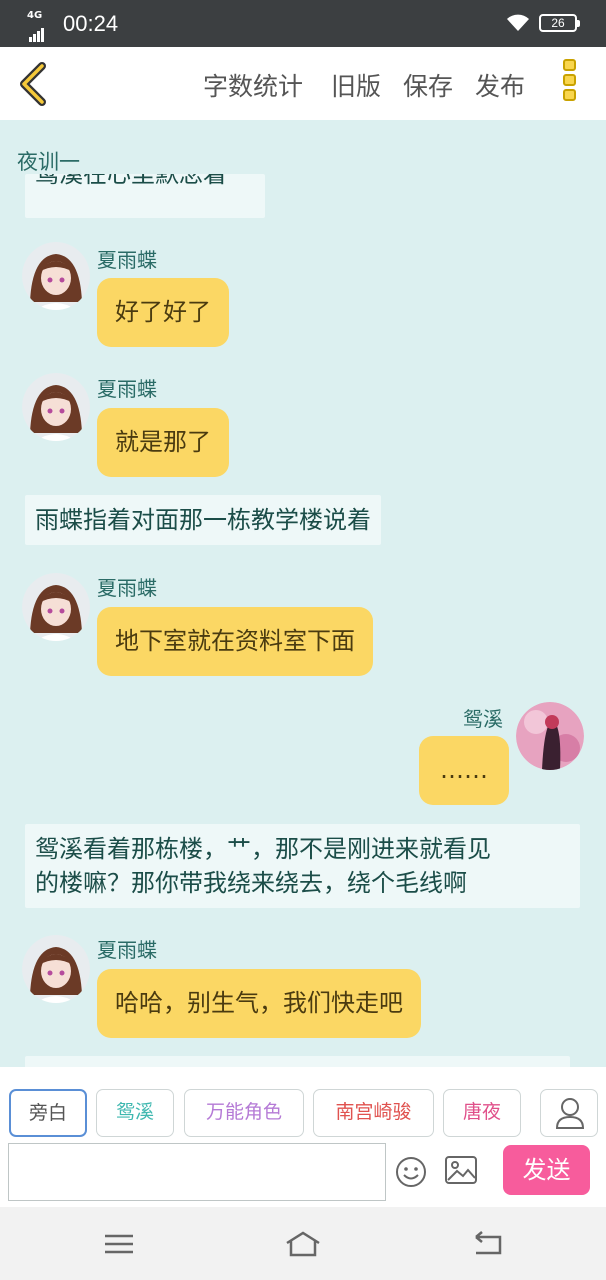 This screenshot has width=606, height=1280. Describe the element at coordinates (572, 84) in the screenshot. I see `more-menu-icon` at that location.